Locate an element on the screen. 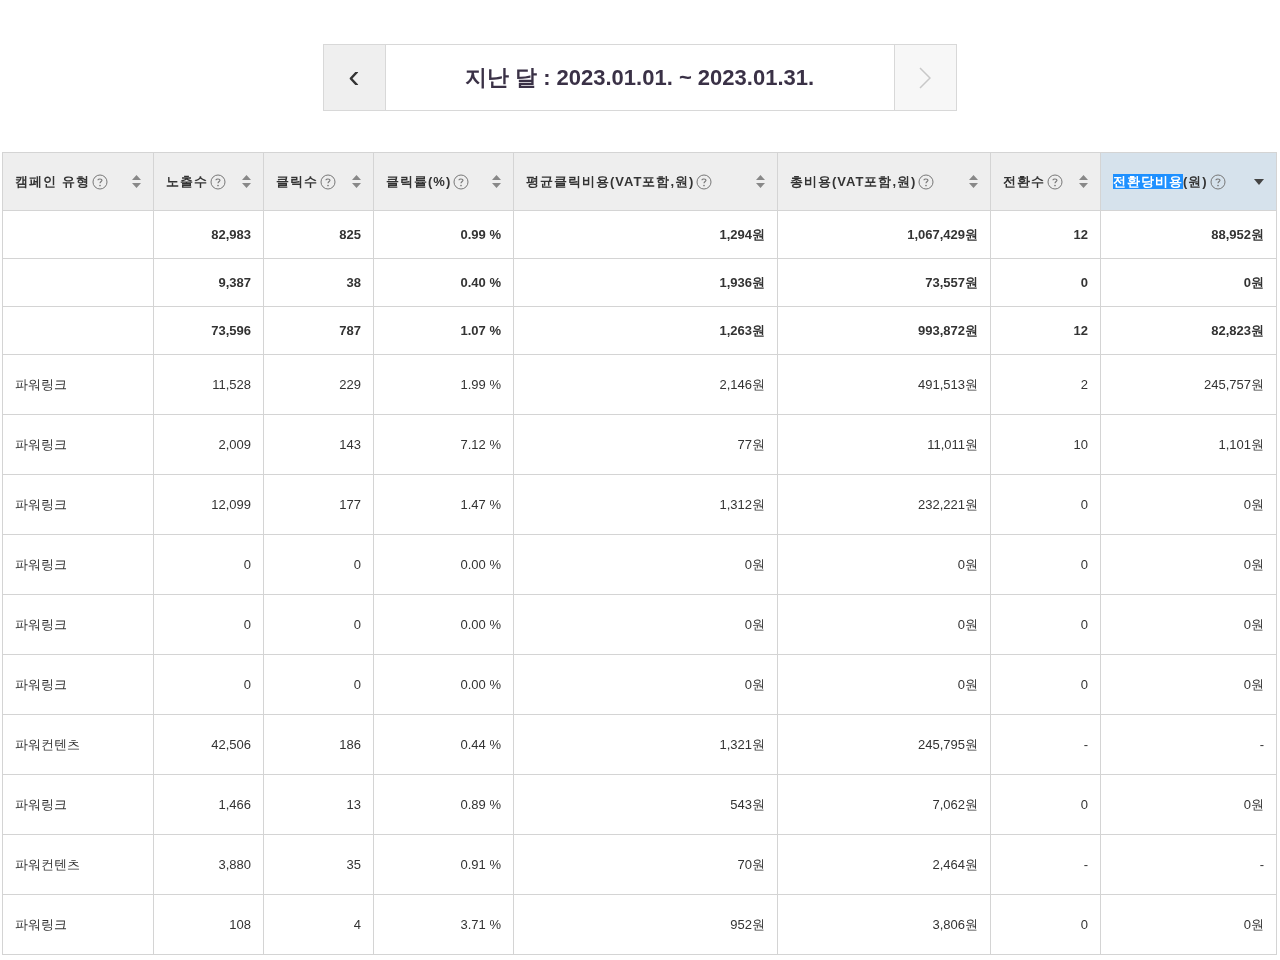  table-cell: 82,983 is located at coordinates (231, 234).